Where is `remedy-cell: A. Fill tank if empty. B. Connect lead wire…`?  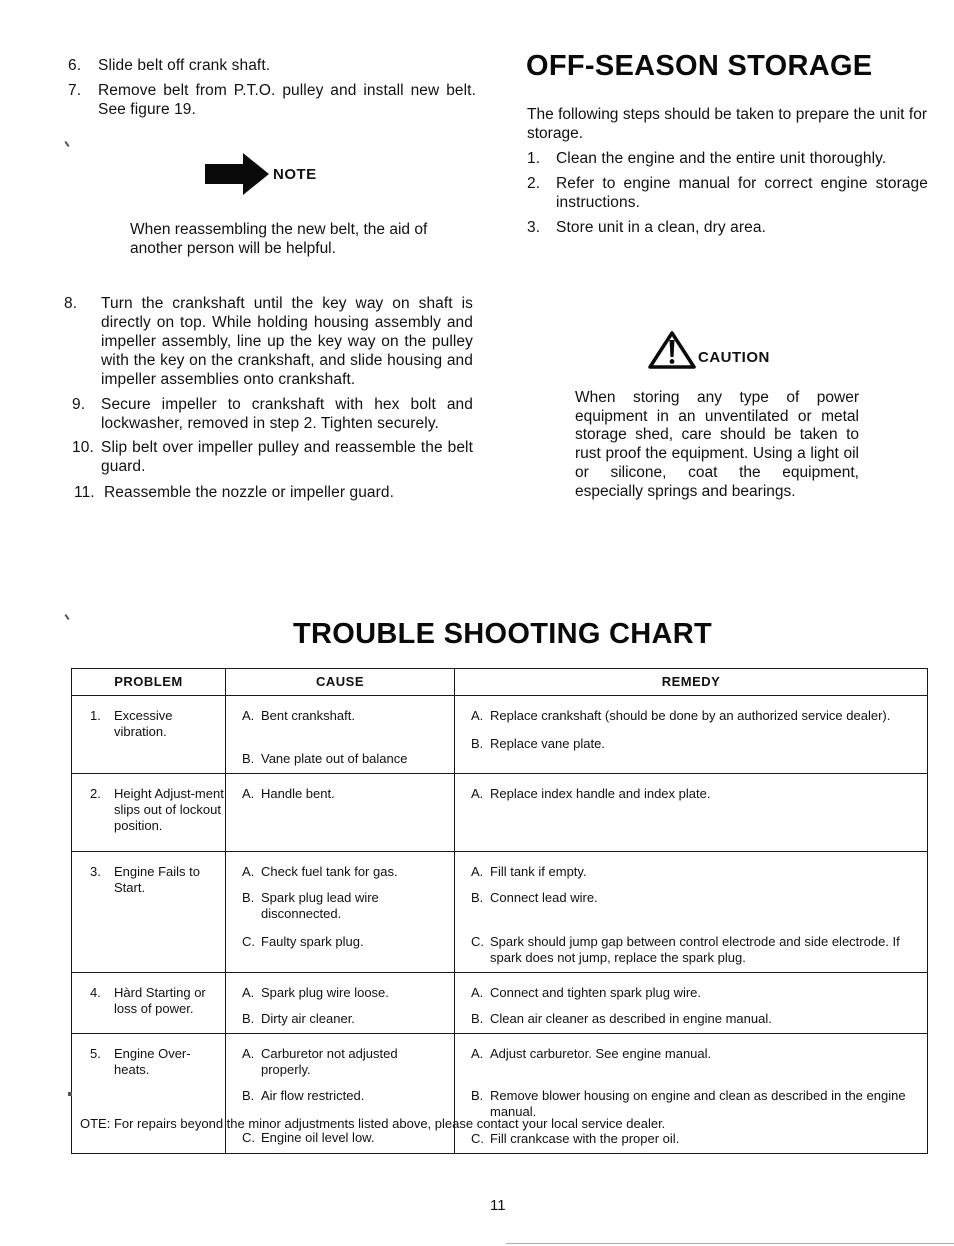 remedy-cell: A. Fill tank if empty. B. Connect lead wire… is located at coordinates (691, 912).